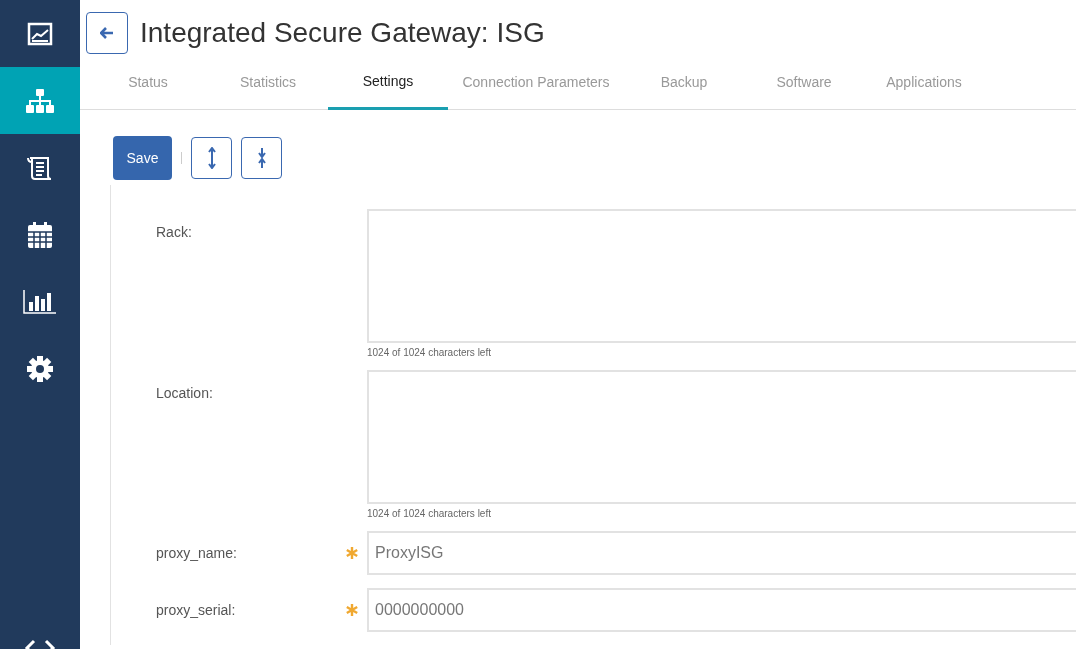 The width and height of the screenshot is (1076, 649). What do you see at coordinates (721, 610) in the screenshot?
I see `input-field: 0000000000` at bounding box center [721, 610].